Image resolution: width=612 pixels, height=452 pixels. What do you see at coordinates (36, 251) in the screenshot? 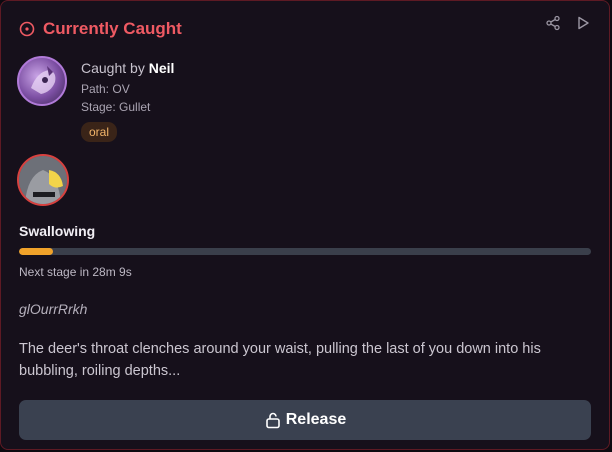
I see `stage-progress-fill` at bounding box center [36, 251].